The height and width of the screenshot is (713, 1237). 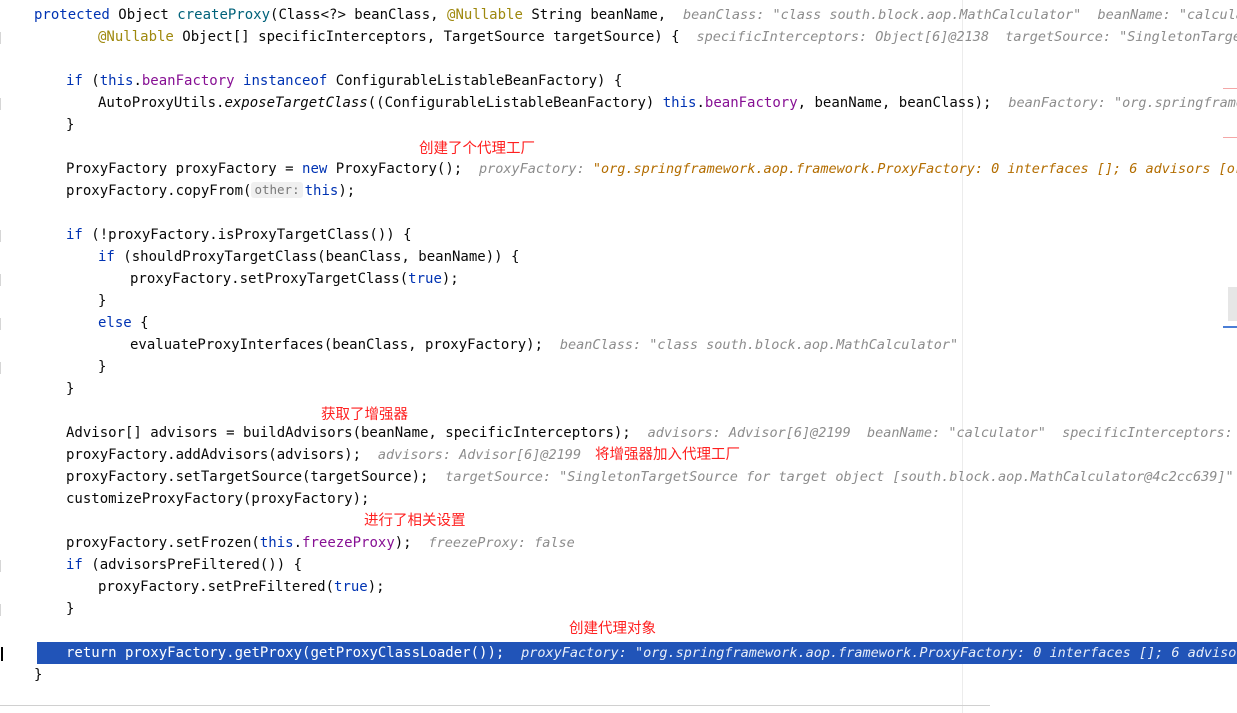 What do you see at coordinates (751, 103) in the screenshot?
I see `field-name: beanFactory` at bounding box center [751, 103].